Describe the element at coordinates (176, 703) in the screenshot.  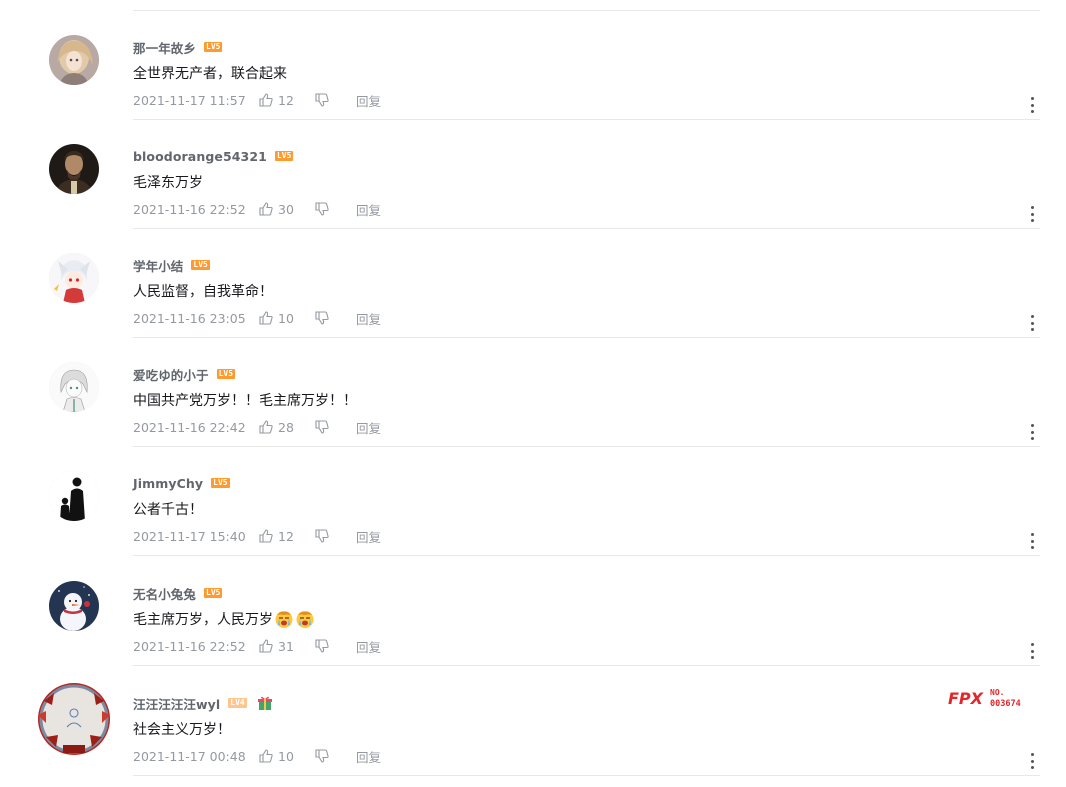
I see `username: 汪汪汪汪汪wyl` at that location.